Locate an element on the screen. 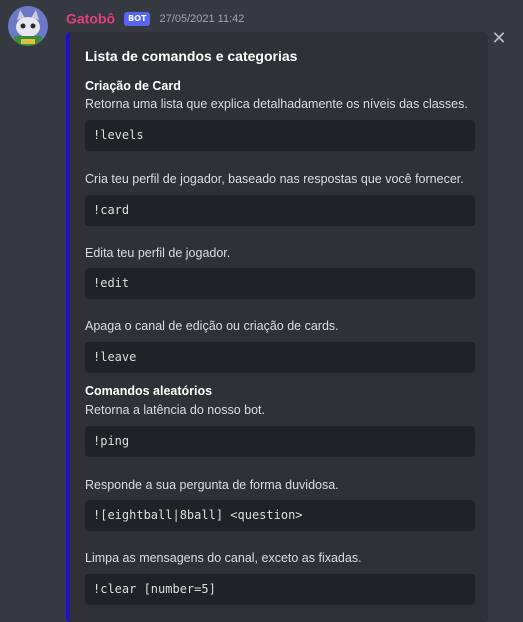 Image resolution: width=523 pixels, height=622 pixels. cat-avatar-icon is located at coordinates (28, 26).